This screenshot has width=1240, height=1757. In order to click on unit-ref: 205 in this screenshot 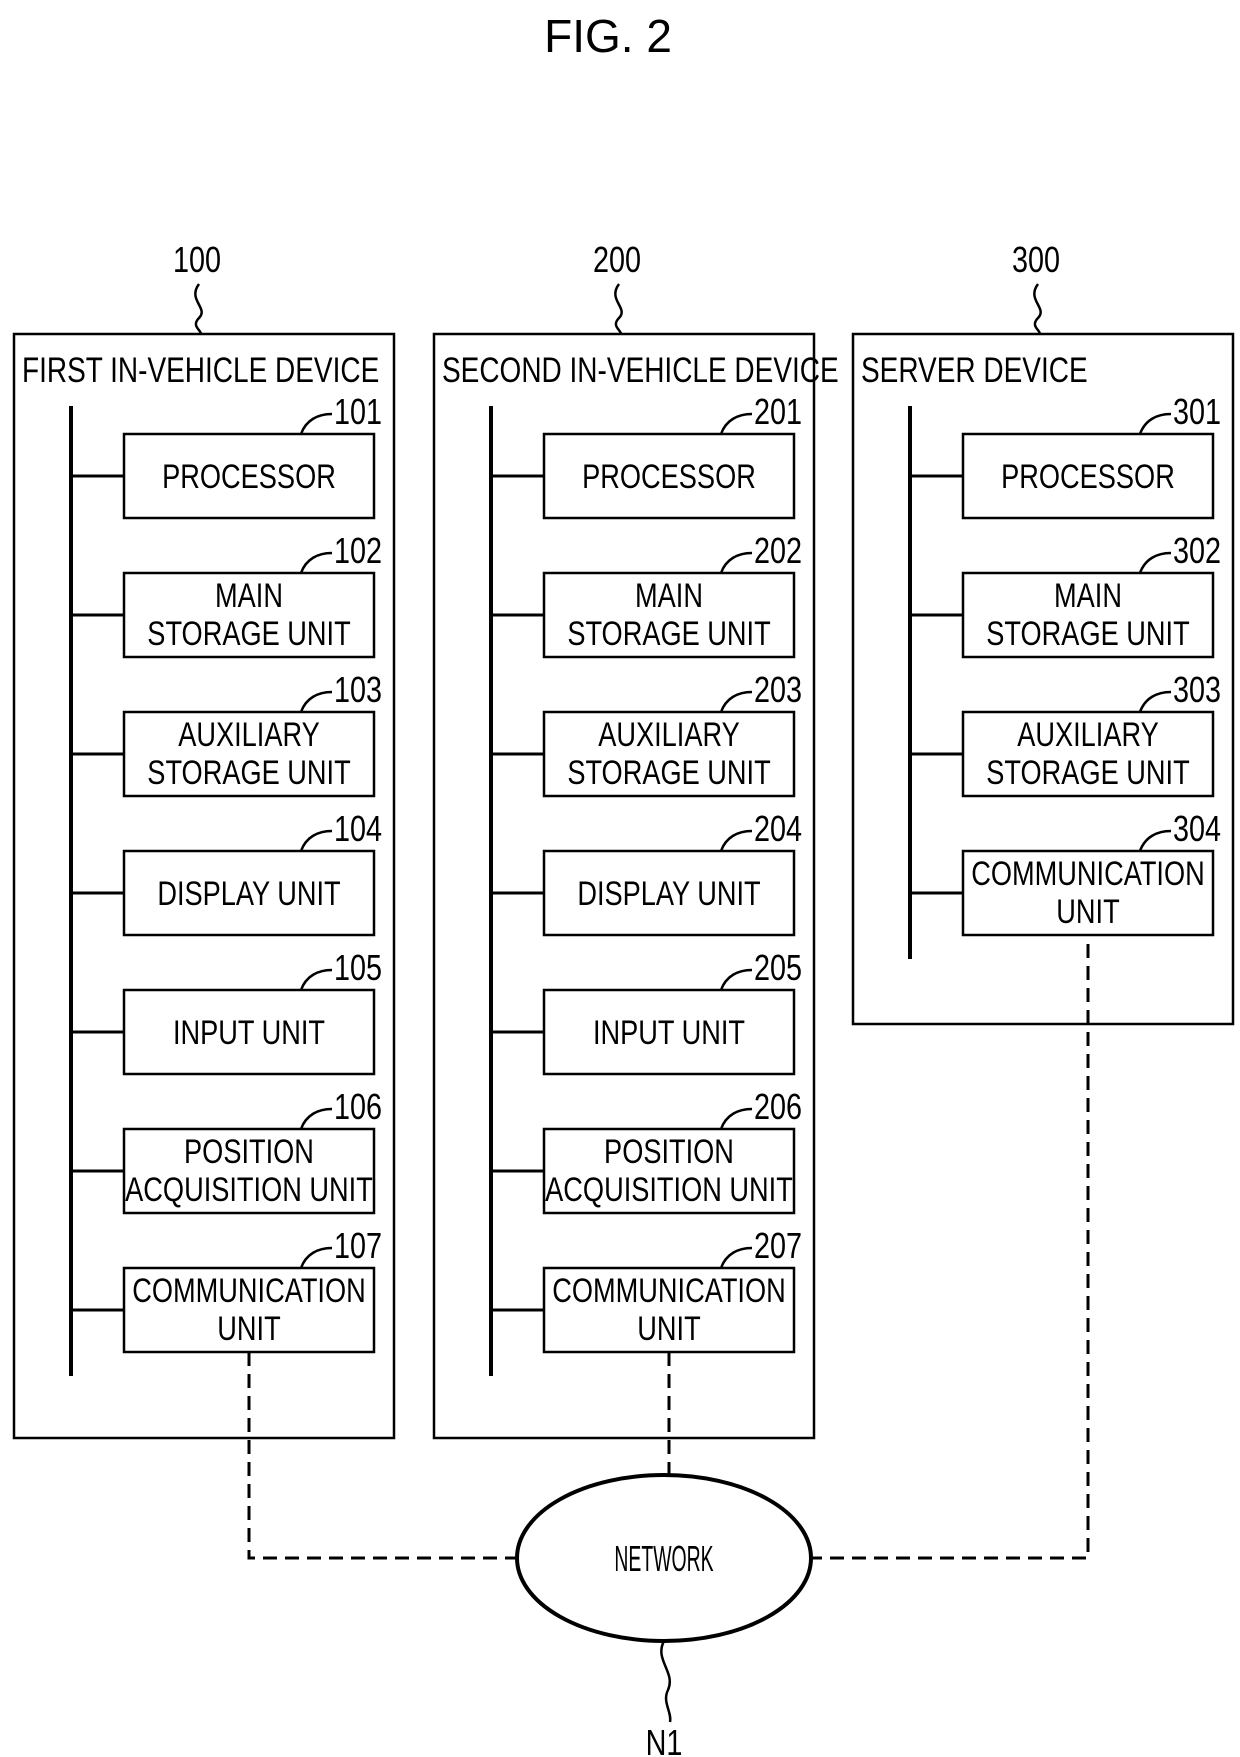, I will do `click(778, 967)`.